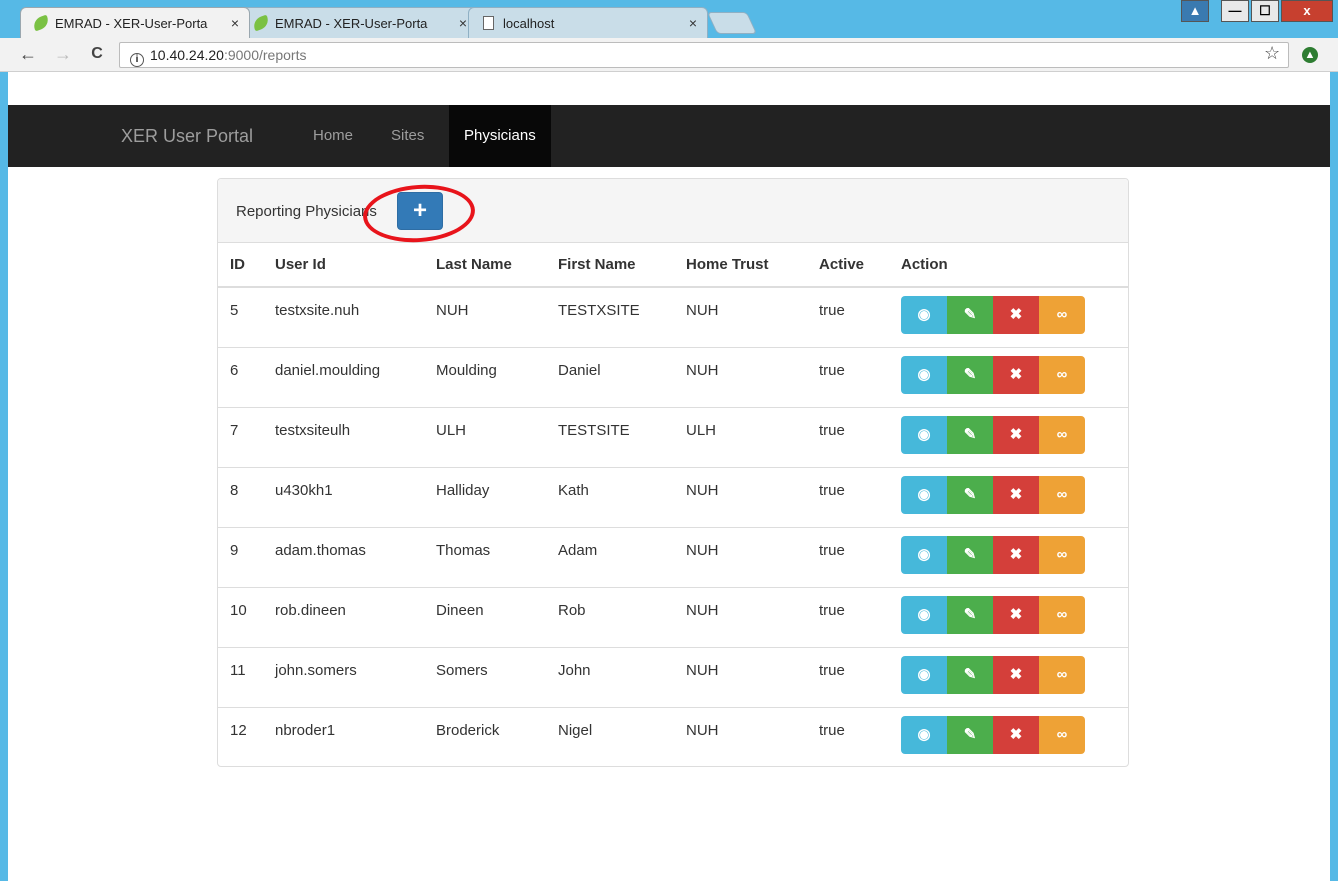 The image size is (1338, 881). Describe the element at coordinates (135, 22) in the screenshot. I see `browser-tab-active: EMRAD - XER-User-Porta ×` at that location.